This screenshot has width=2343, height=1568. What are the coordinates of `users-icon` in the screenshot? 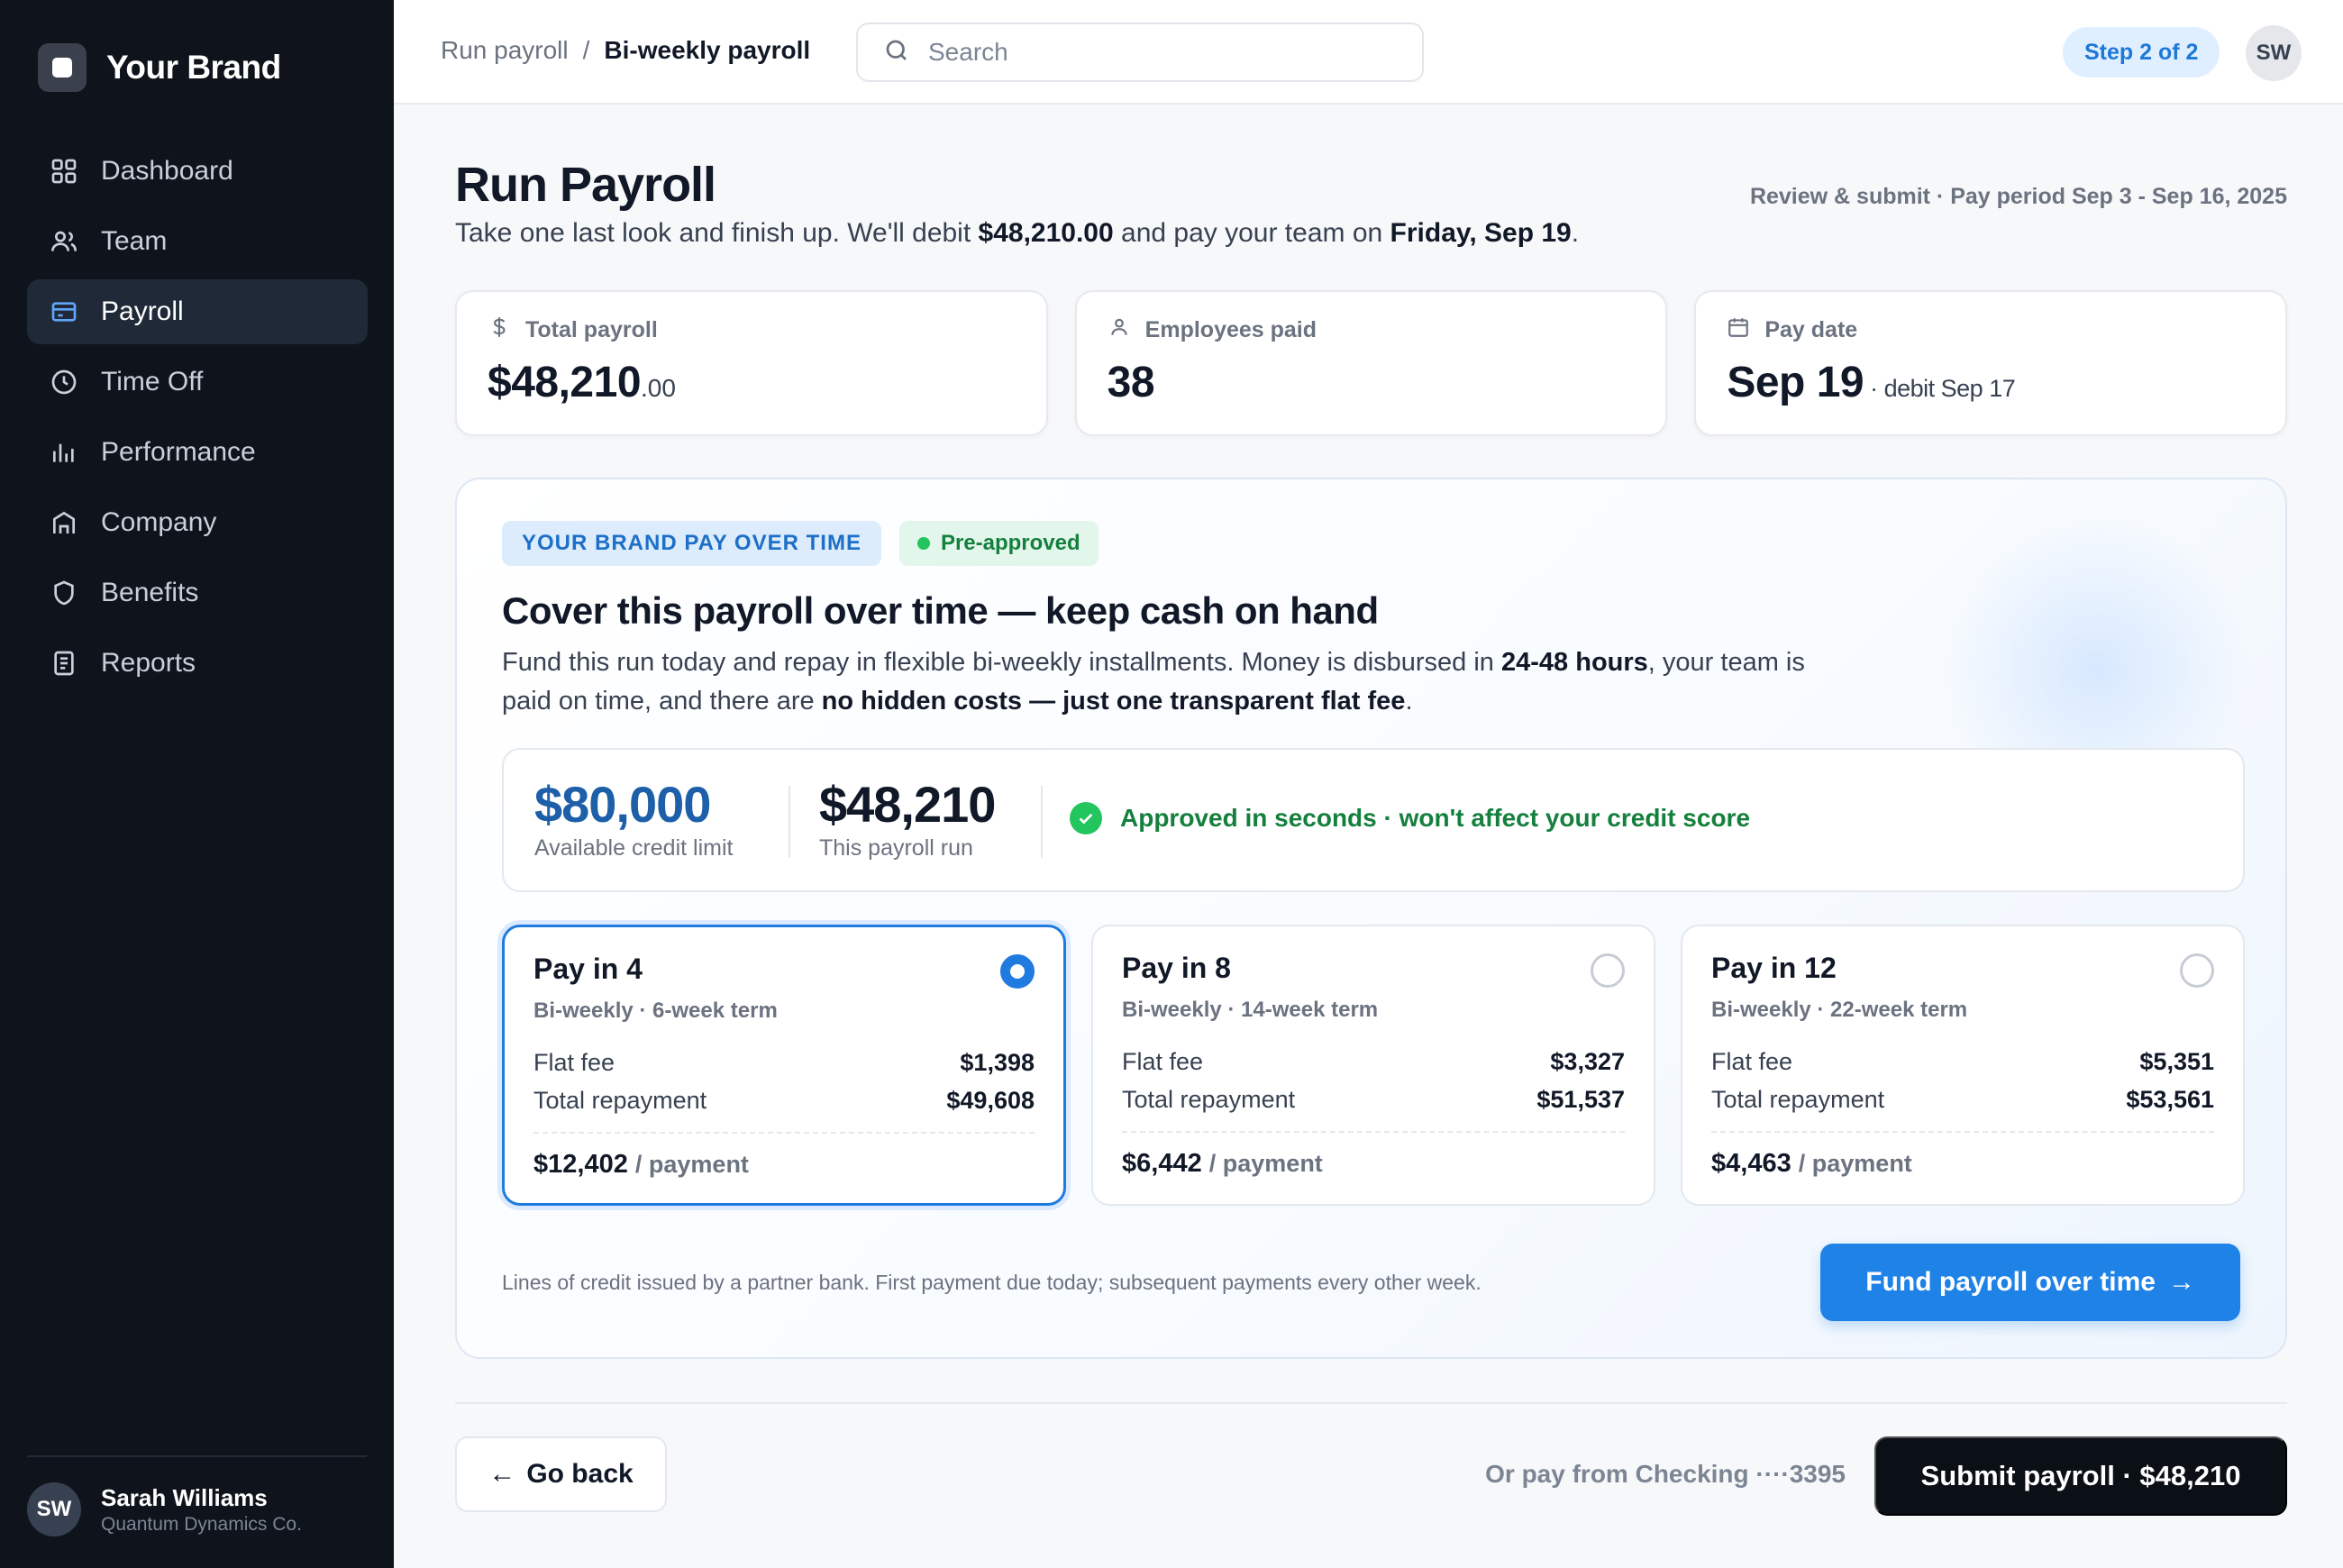 It's located at (64, 241).